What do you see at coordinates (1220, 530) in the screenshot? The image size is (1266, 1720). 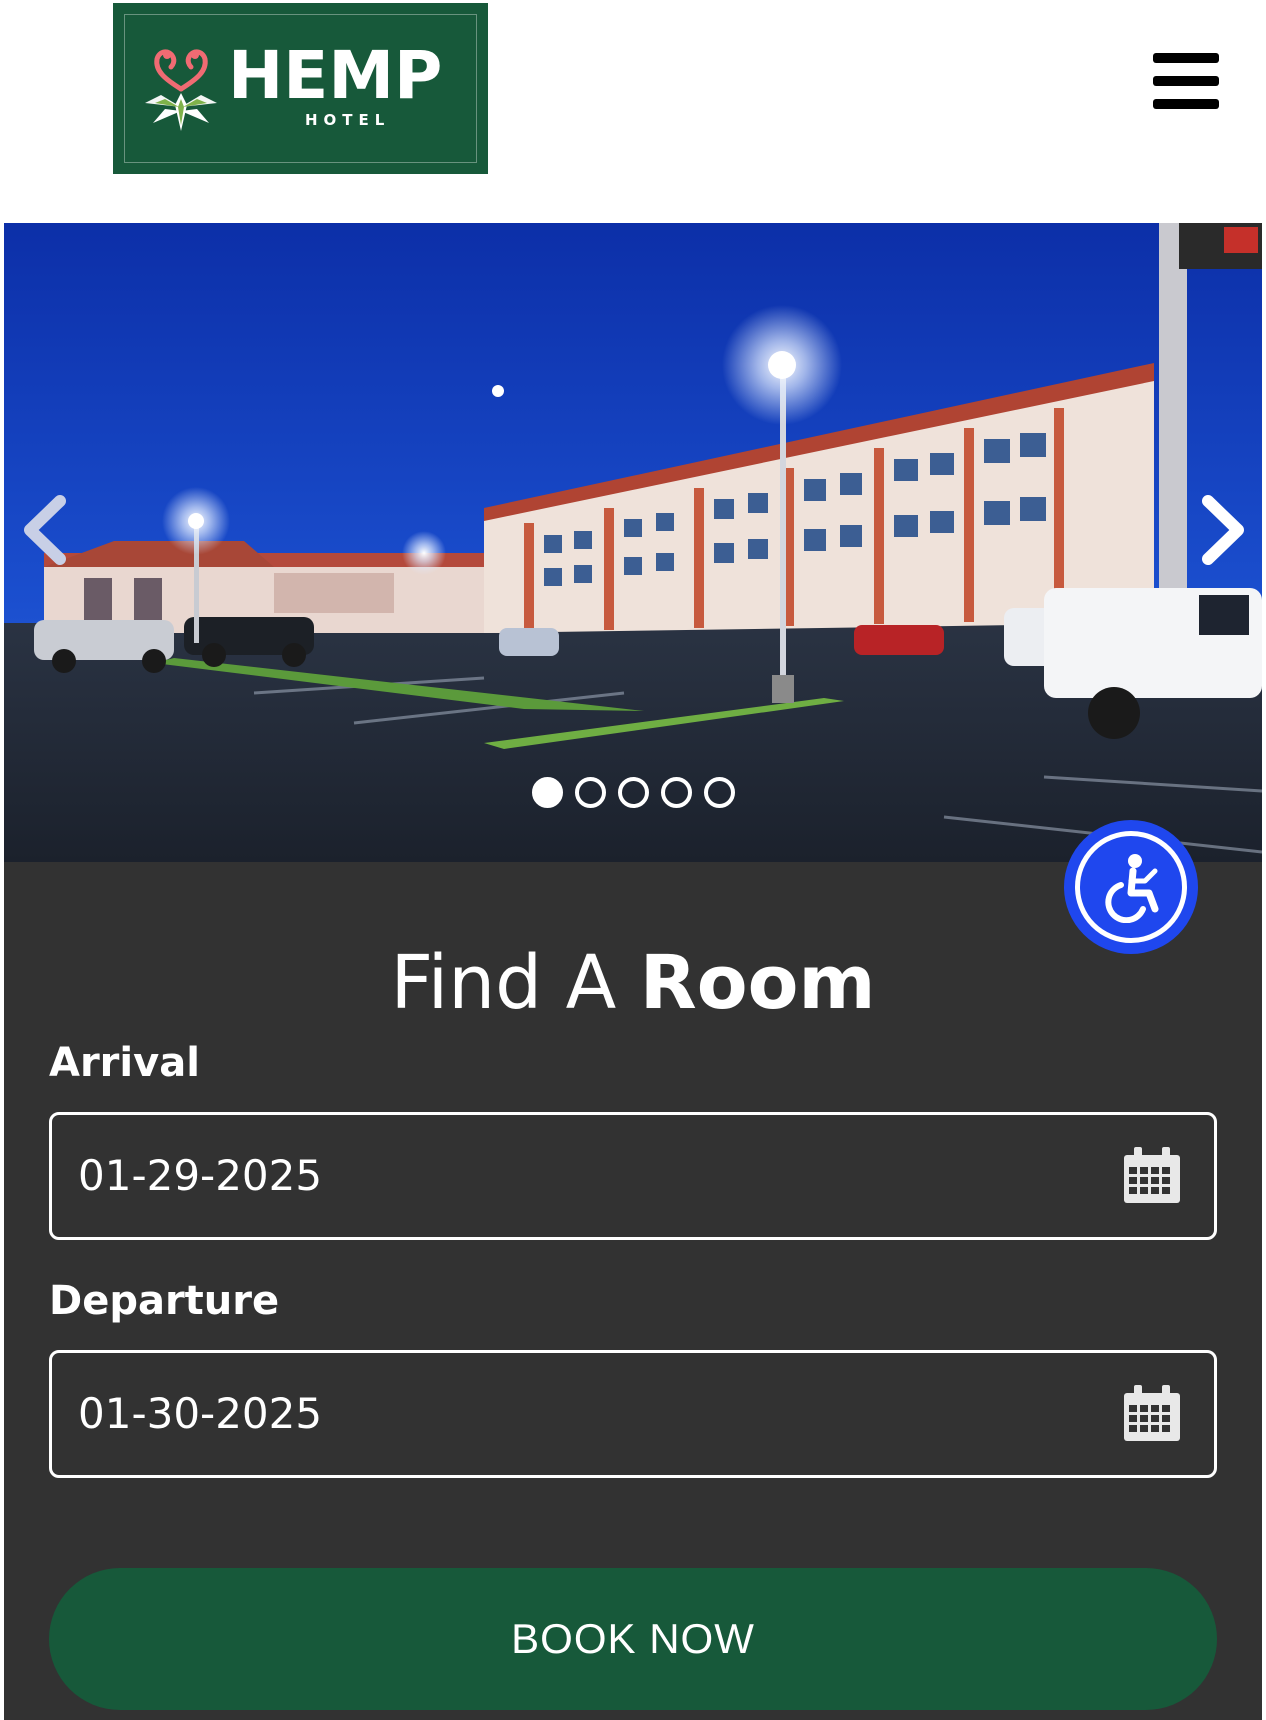 I see `carousel-next-icon` at bounding box center [1220, 530].